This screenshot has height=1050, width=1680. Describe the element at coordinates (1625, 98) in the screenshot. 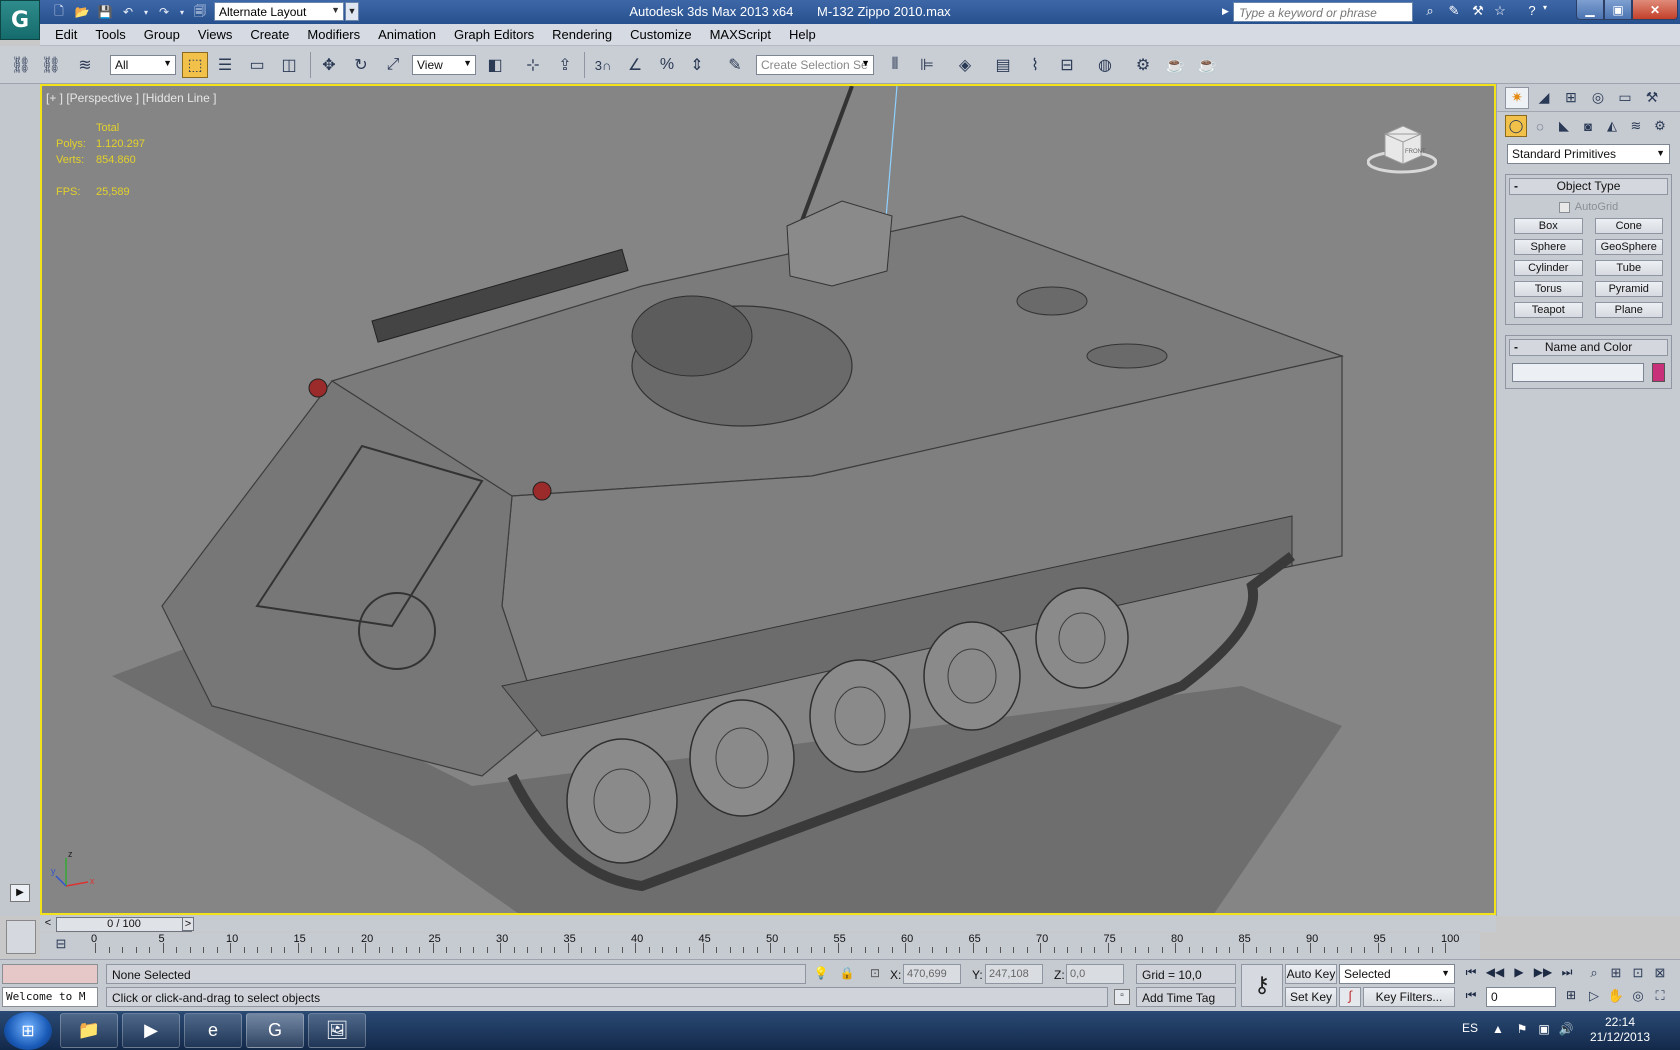

I see `display-tab-icon: ▭` at that location.